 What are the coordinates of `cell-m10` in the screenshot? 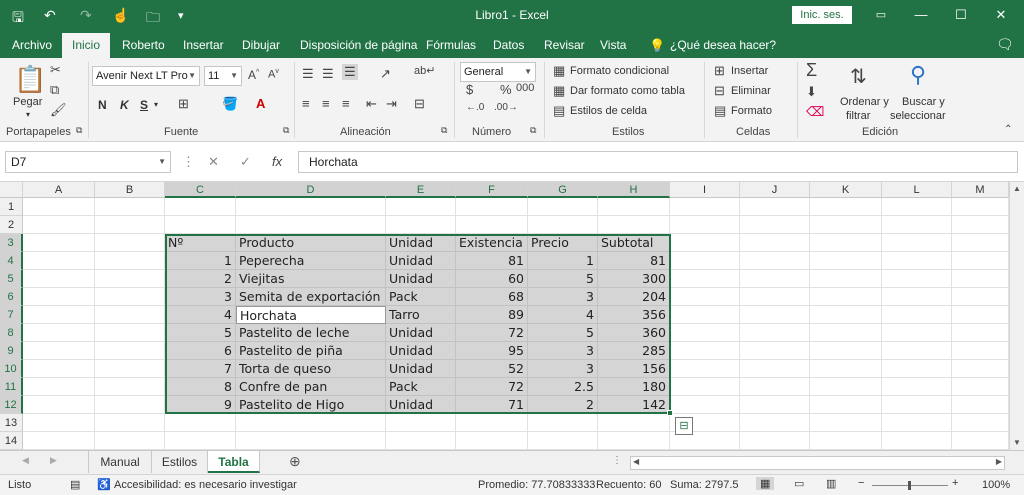 It's located at (980, 369).